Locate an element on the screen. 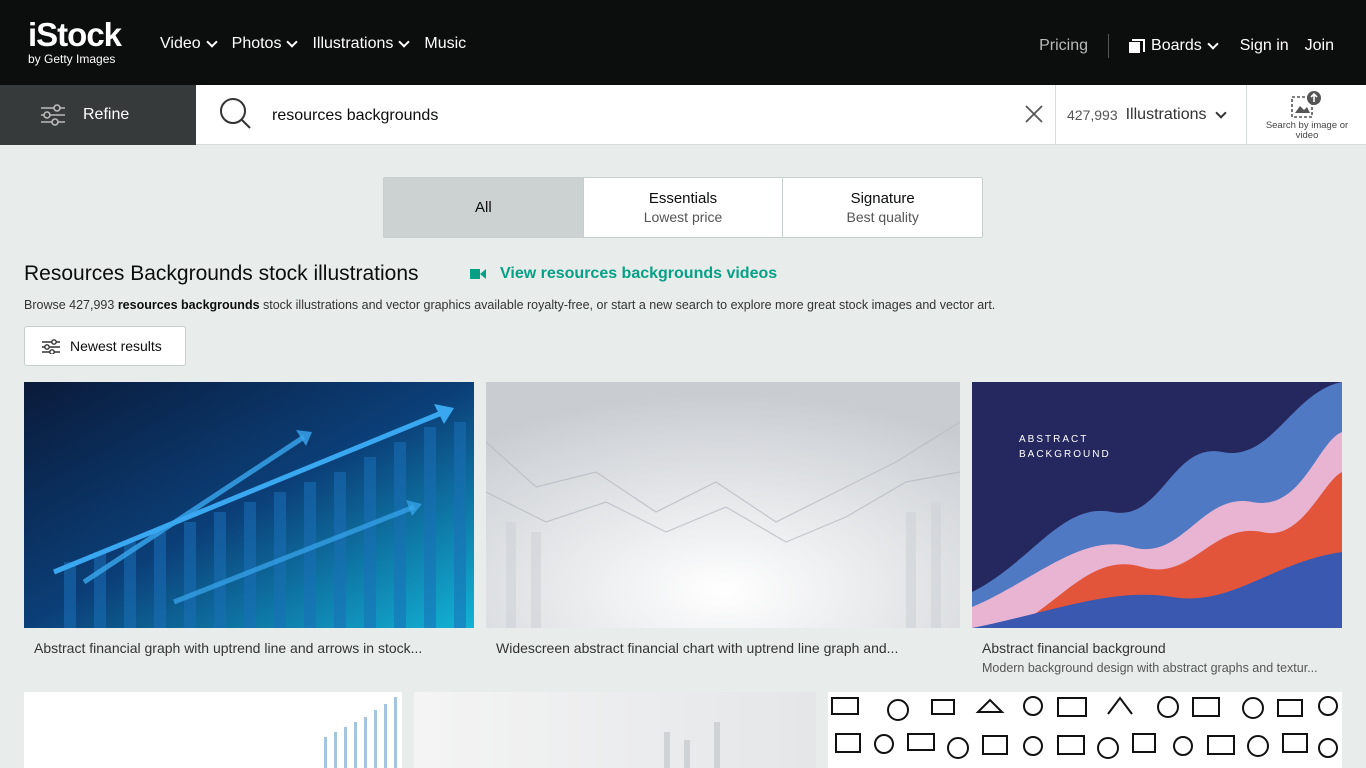  tab-essentials-subtitle: Lowest price is located at coordinates (683, 217).